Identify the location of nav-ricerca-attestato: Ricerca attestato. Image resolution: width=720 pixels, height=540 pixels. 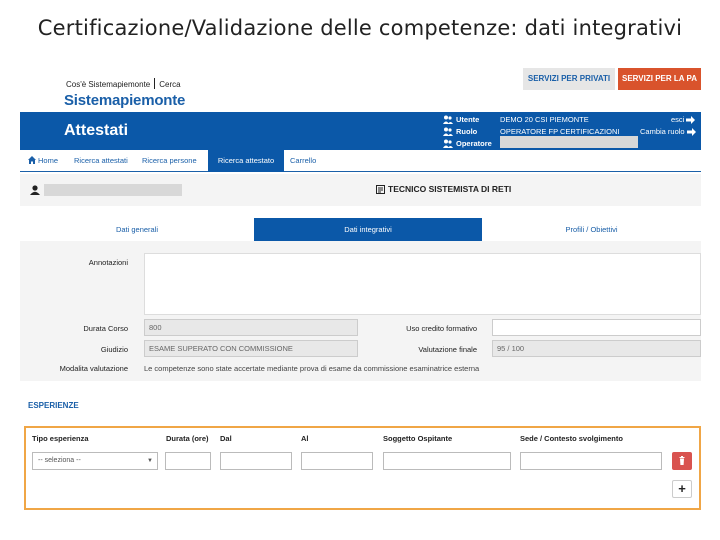
(246, 161).